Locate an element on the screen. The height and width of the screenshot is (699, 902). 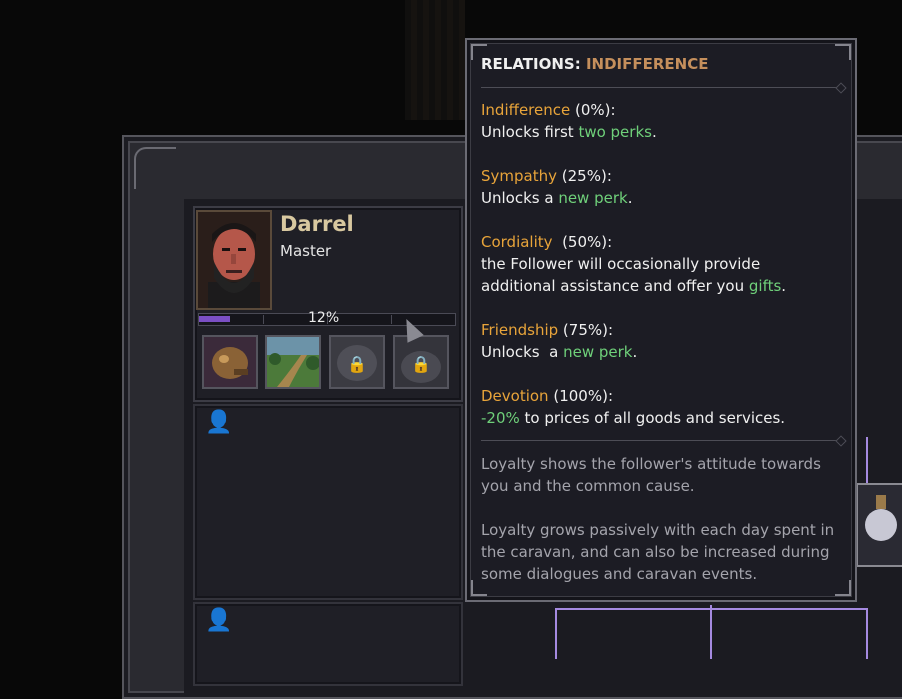
character-title: Master is located at coordinates (306, 251).